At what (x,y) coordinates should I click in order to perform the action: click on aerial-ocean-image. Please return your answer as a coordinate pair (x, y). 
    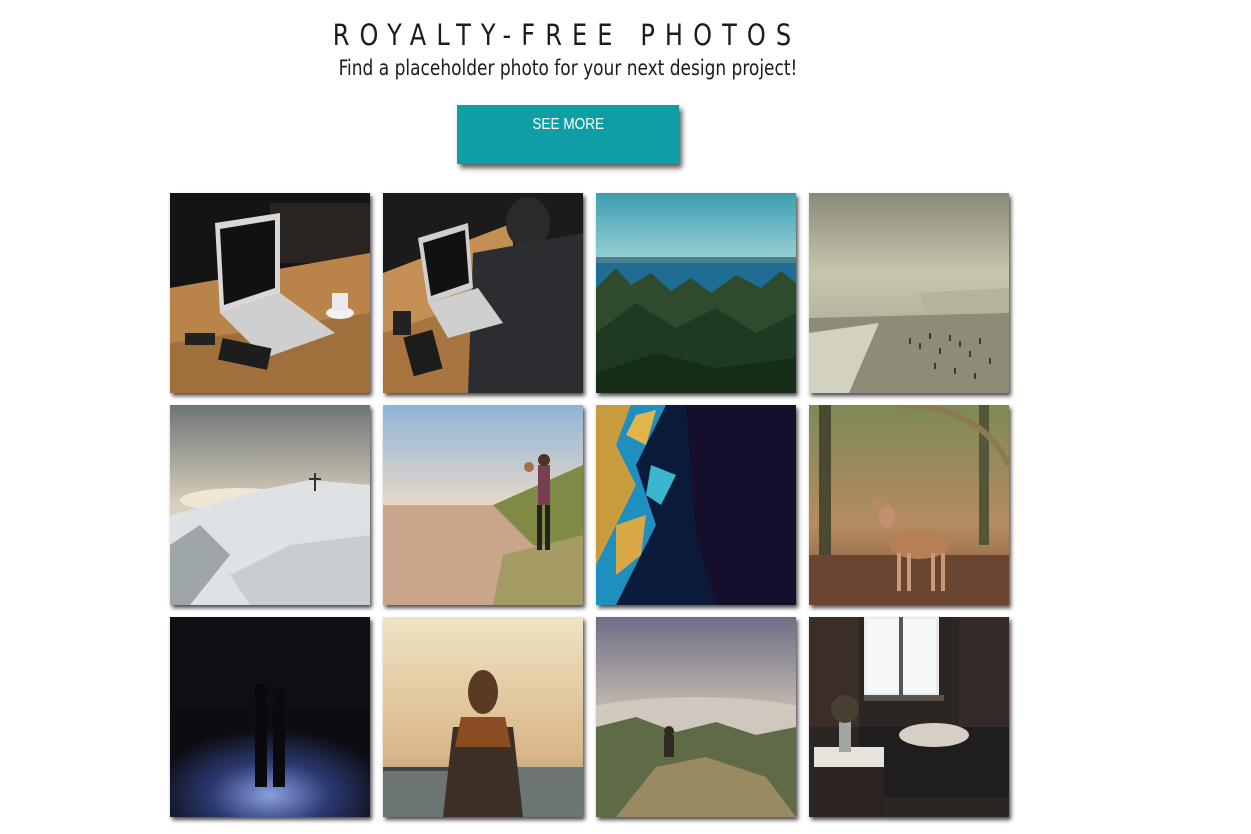
    Looking at the image, I should click on (696, 505).